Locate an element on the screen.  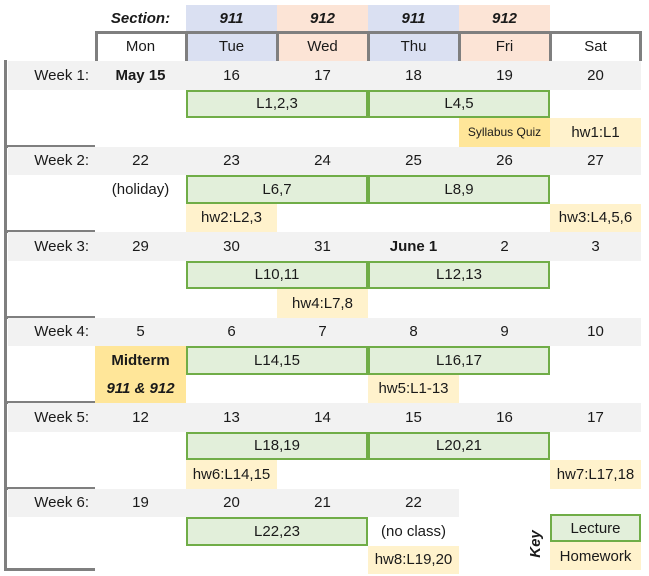
homework-item: hw4:L7,8 is located at coordinates (322, 303).